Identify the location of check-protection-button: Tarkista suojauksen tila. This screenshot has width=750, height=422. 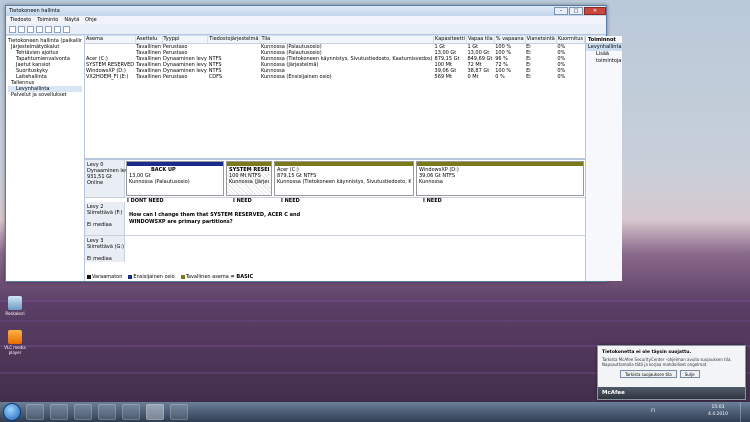
(648, 374).